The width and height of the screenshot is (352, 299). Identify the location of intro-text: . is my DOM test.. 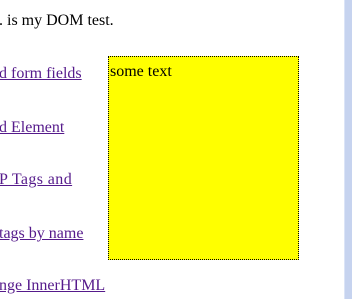
(57, 20).